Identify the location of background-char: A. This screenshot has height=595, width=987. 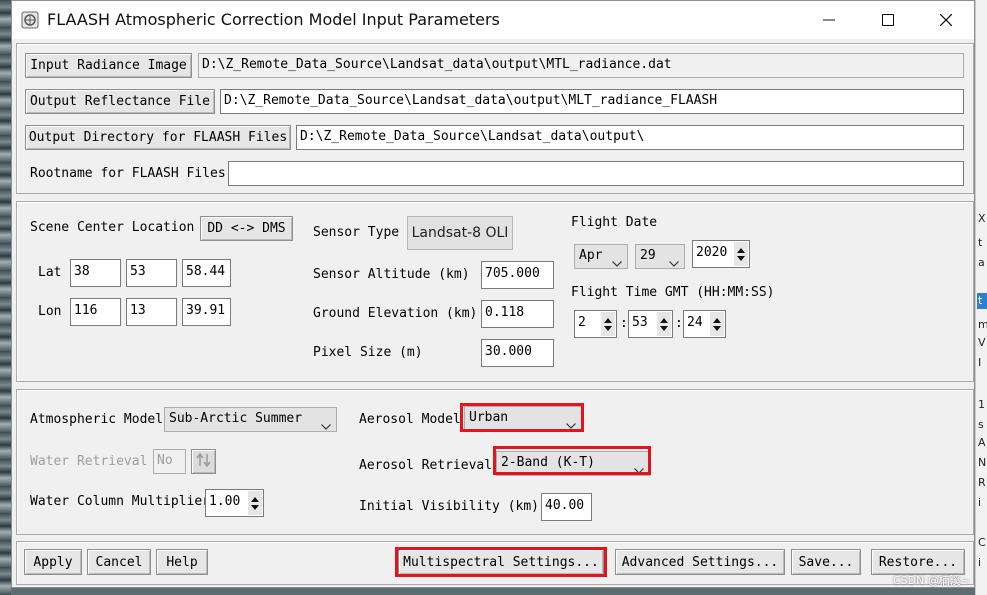
(982, 442).